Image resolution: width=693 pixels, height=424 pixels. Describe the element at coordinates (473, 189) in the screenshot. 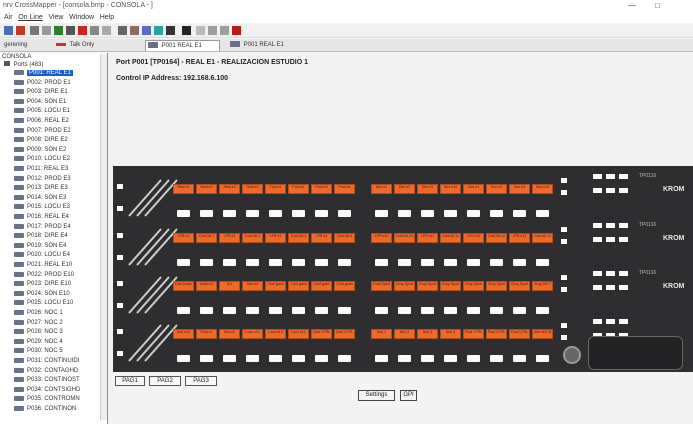

I see `panel-key-right: Son e1` at that location.